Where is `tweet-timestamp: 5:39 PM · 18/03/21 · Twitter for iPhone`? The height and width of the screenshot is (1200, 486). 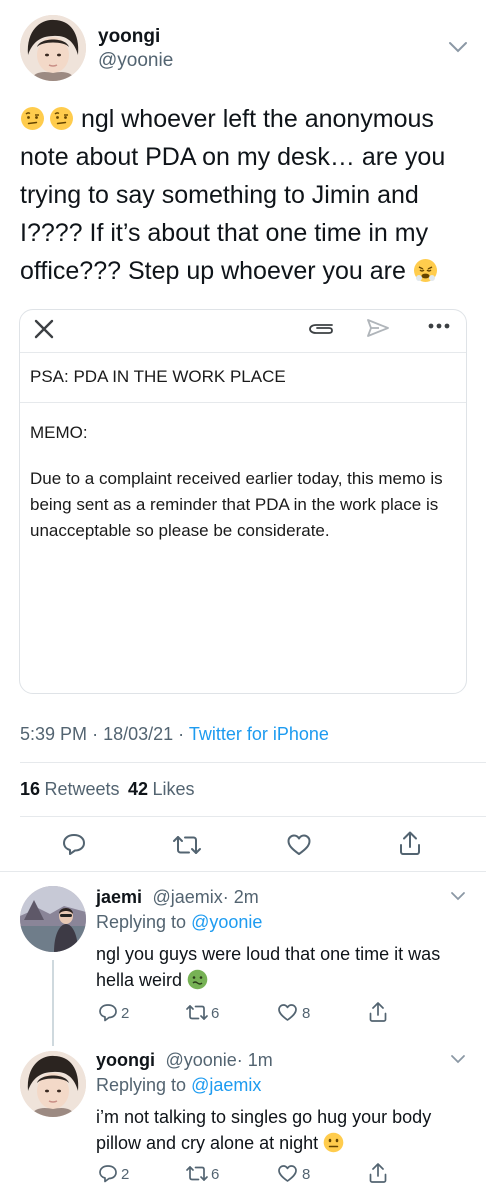 tweet-timestamp: 5:39 PM · 18/03/21 · Twitter for iPhone is located at coordinates (174, 734).